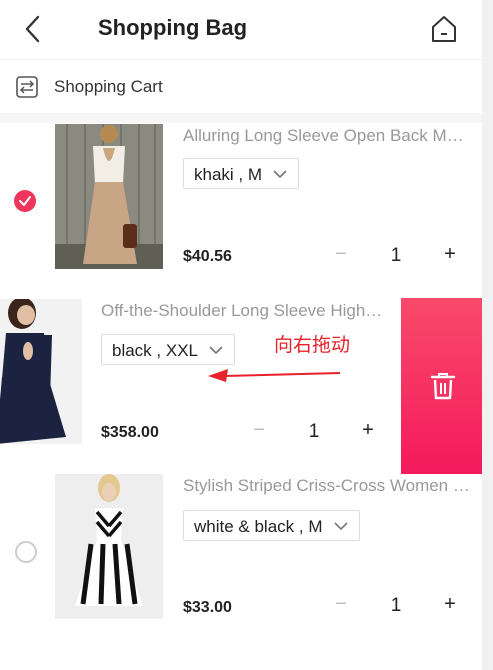 Image resolution: width=493 pixels, height=670 pixels. I want to click on app-header: Shopping Bag, so click(241, 30).